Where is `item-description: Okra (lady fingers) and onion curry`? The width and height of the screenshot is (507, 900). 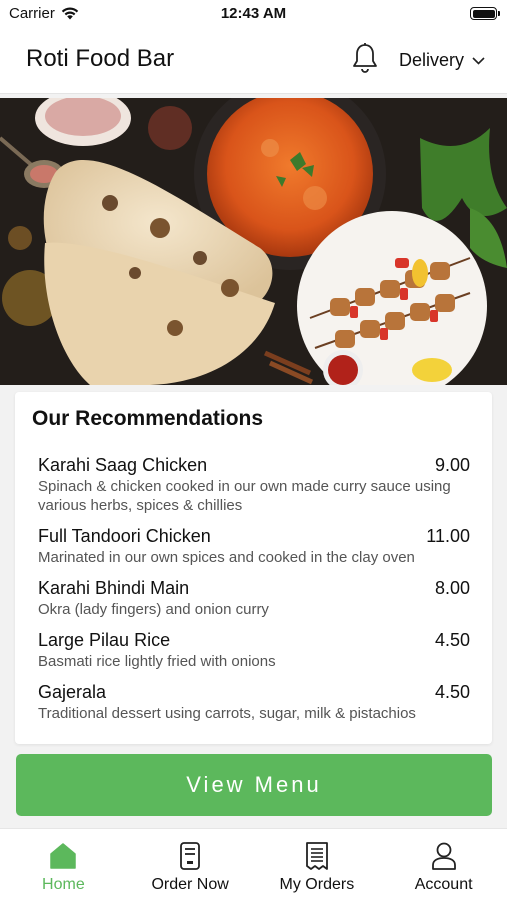
item-description: Okra (lady fingers) and onion curry is located at coordinates (153, 609).